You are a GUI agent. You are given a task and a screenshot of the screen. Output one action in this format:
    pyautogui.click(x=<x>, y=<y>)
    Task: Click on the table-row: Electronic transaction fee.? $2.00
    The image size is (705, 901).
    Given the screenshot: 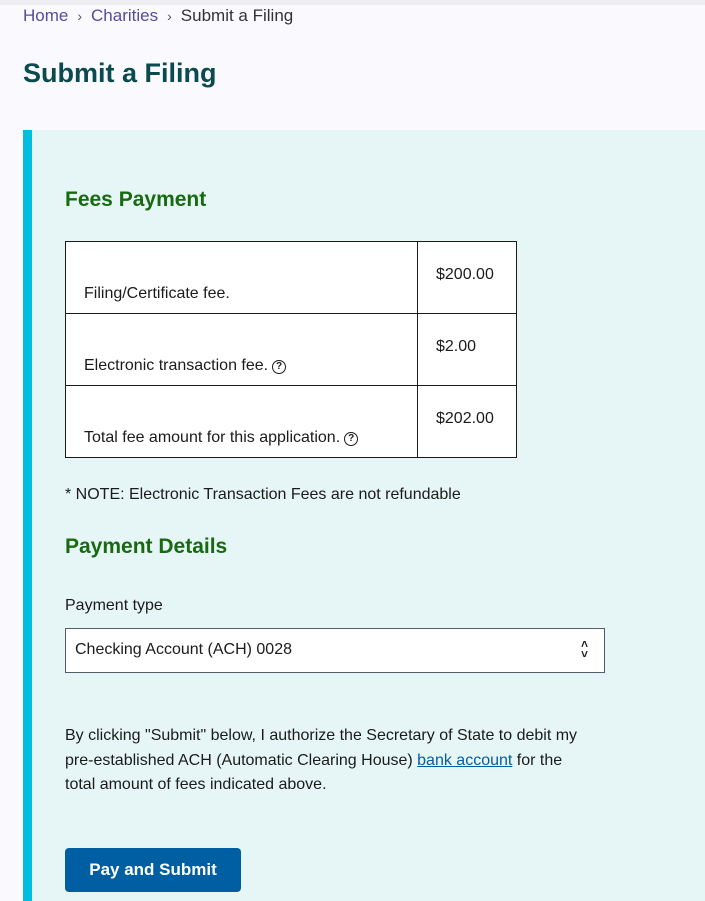 What is the action you would take?
    pyautogui.click(x=291, y=349)
    